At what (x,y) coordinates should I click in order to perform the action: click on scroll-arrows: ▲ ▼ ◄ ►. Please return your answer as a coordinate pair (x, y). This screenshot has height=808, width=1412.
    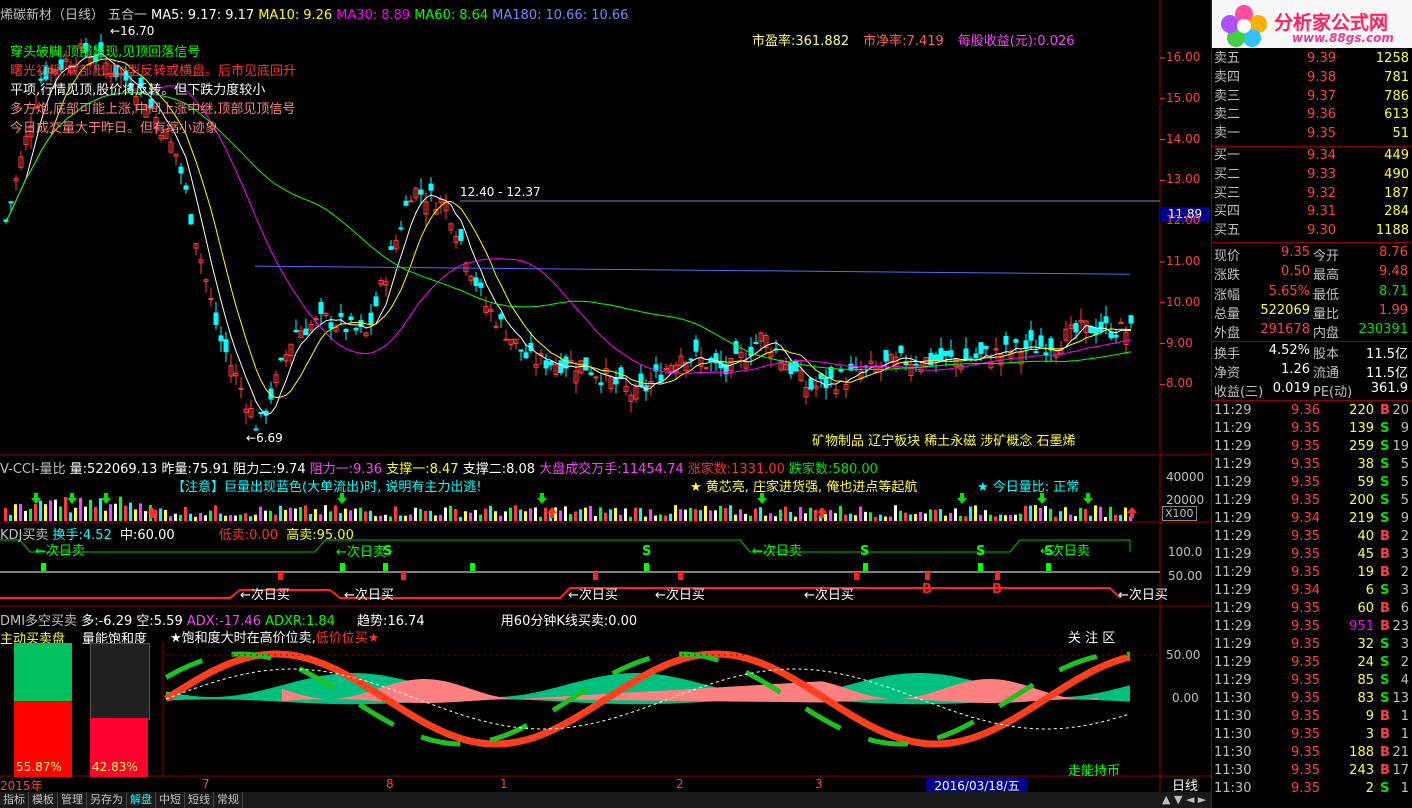
    Looking at the image, I should click on (1184, 799).